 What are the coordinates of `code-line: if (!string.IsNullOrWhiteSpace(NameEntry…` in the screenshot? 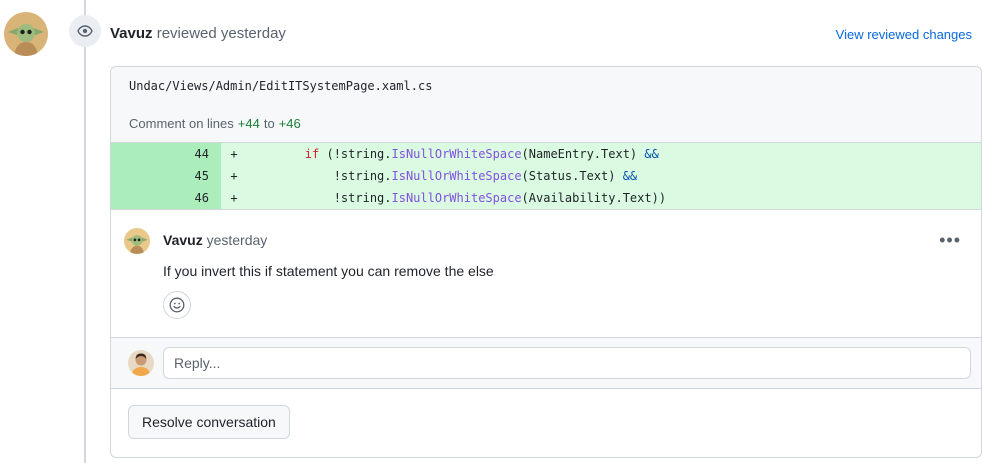 It's located at (481, 154).